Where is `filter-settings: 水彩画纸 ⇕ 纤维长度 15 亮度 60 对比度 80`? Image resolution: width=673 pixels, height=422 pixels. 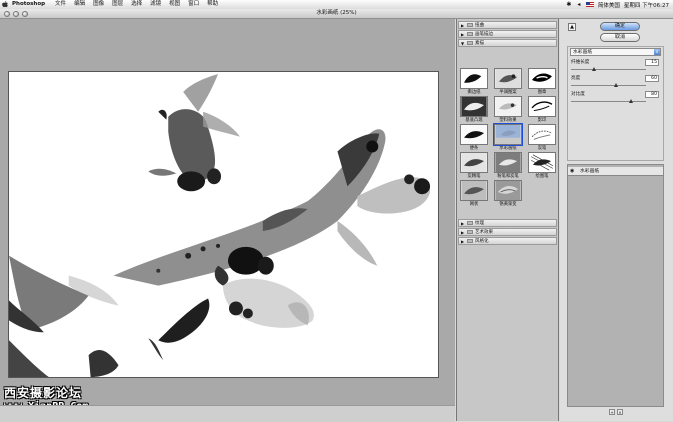
filter-settings: 水彩画纸 ⇕ 纤维长度 15 亮度 60 对比度 80 is located at coordinates (615, 103).